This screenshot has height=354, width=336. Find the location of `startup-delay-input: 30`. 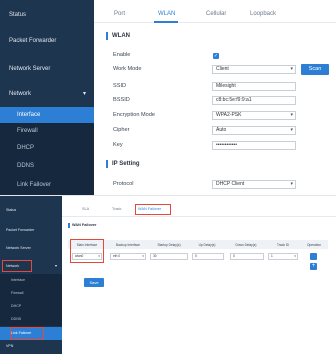

startup-delay-input: 30 is located at coordinates (169, 256).